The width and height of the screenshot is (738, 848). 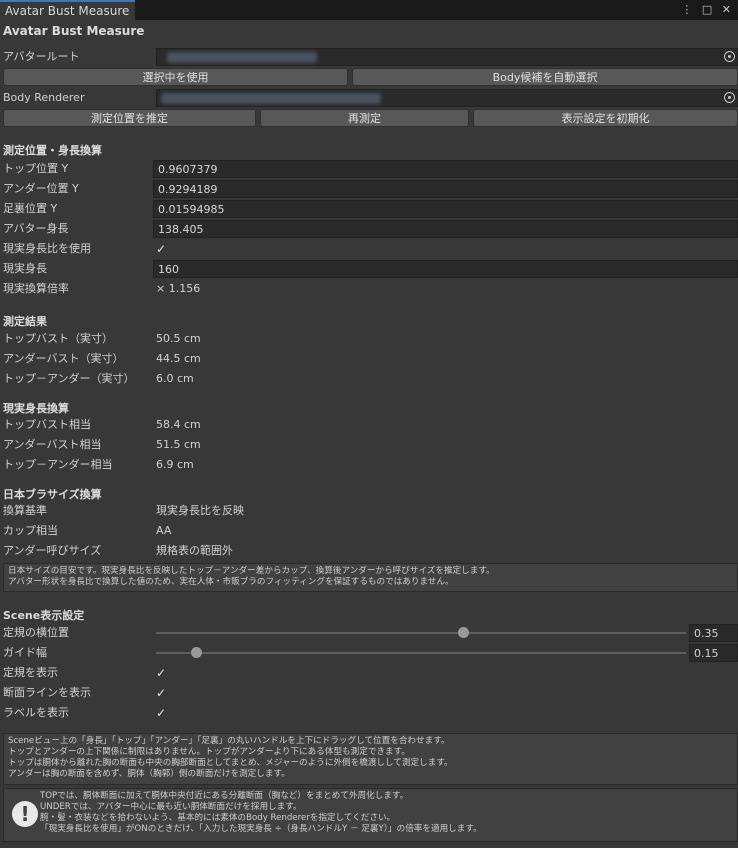 I want to click on real-value: 6.9 cm, so click(x=175, y=464).